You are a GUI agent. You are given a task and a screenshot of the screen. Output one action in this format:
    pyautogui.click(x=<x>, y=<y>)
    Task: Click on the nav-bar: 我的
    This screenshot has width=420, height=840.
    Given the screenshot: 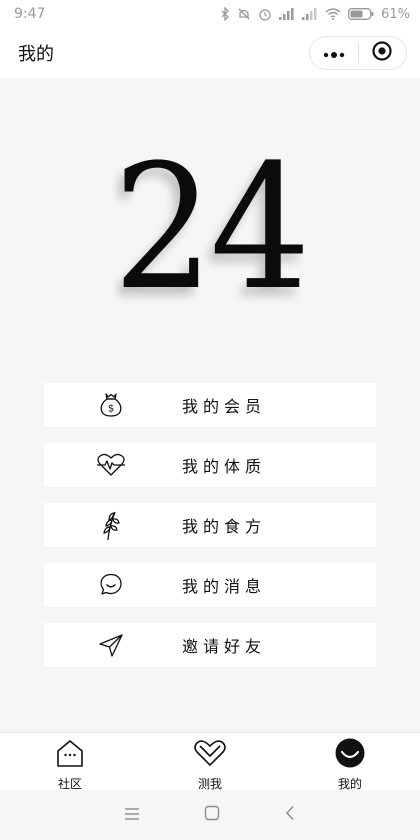 What is the action you would take?
    pyautogui.click(x=210, y=53)
    